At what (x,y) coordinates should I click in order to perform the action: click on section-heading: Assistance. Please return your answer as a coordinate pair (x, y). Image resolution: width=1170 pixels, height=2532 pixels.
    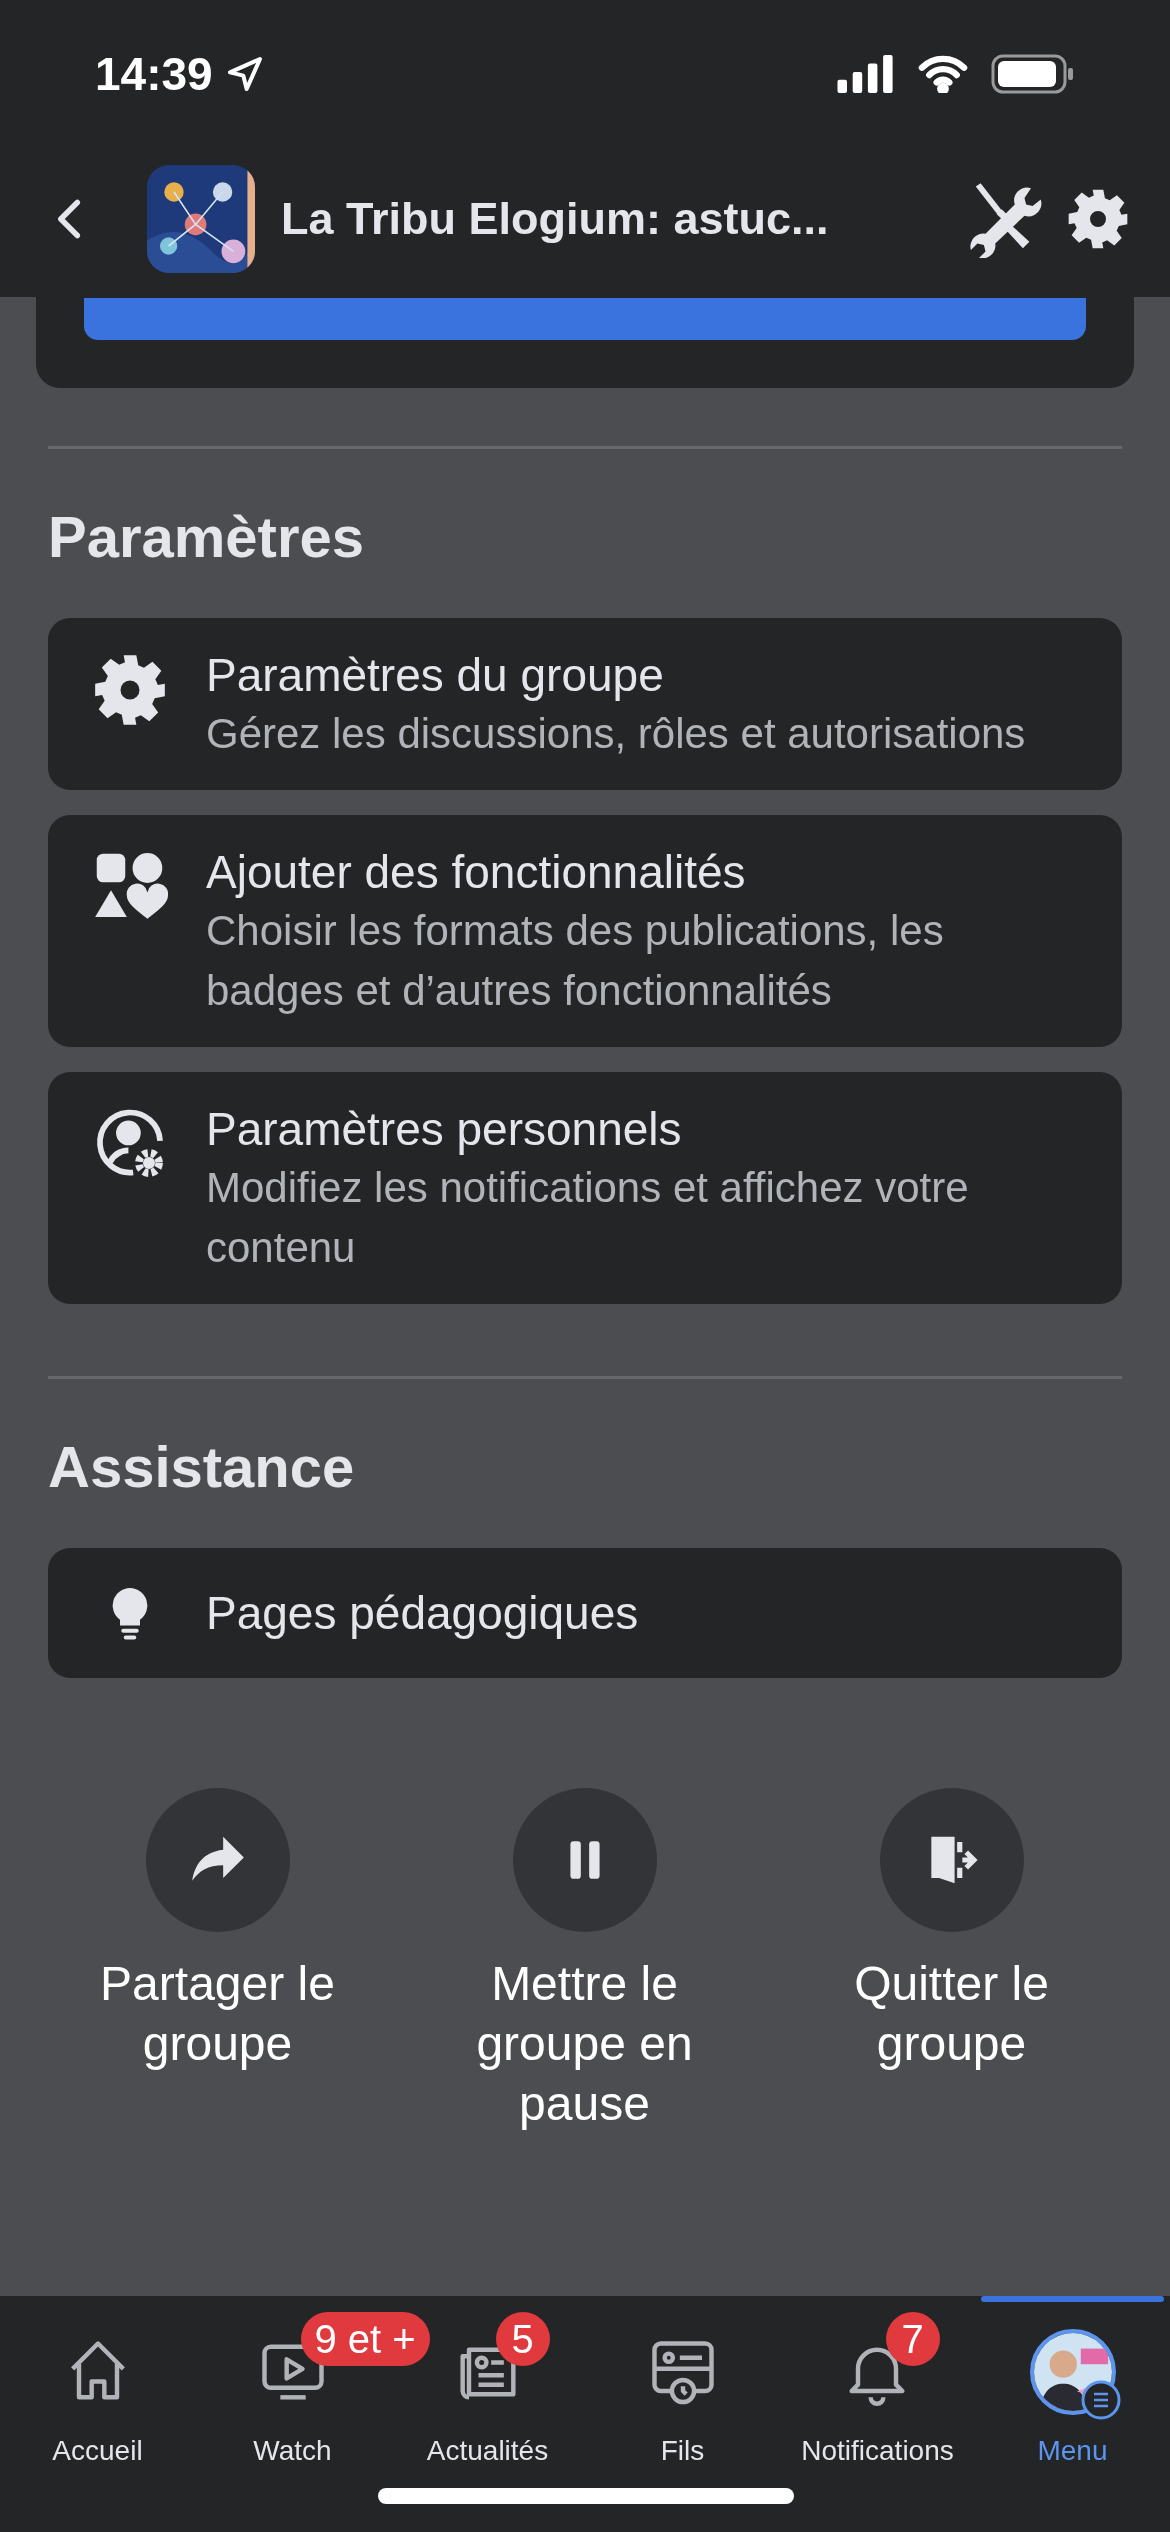
    Looking at the image, I should click on (202, 1467).